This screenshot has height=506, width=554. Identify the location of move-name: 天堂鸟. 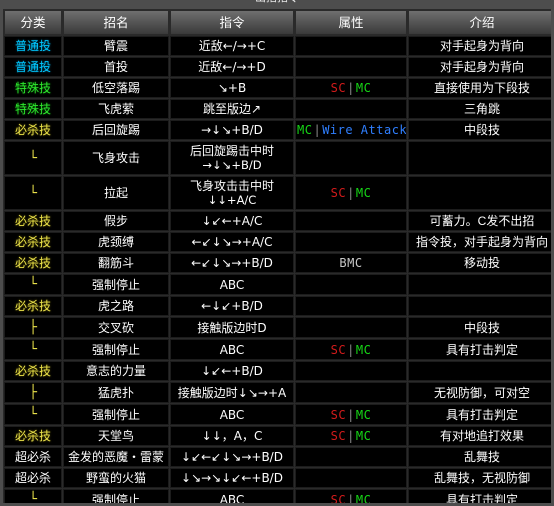
(116, 436).